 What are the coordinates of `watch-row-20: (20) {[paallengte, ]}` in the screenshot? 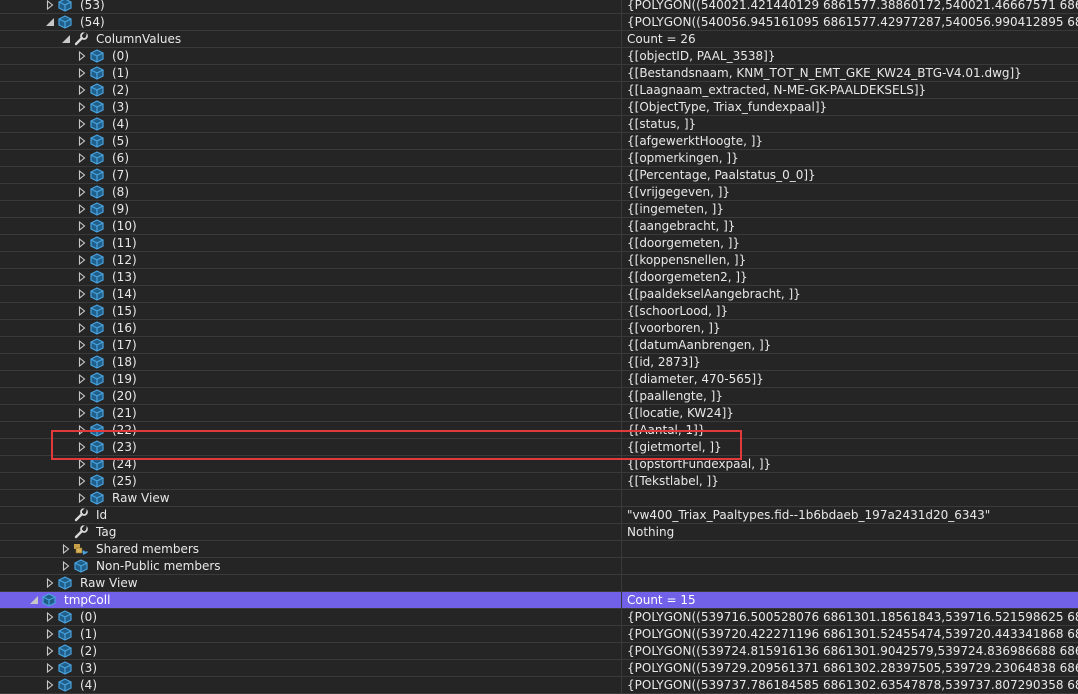 It's located at (539, 396).